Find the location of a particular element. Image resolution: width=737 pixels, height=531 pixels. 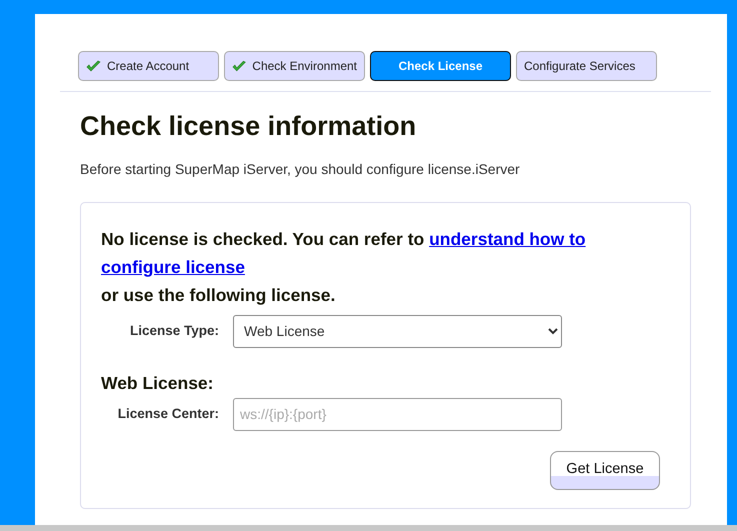

intro-text: Before starting SuperMap iServer, you should configure license.iServer is located at coordinates (300, 169).